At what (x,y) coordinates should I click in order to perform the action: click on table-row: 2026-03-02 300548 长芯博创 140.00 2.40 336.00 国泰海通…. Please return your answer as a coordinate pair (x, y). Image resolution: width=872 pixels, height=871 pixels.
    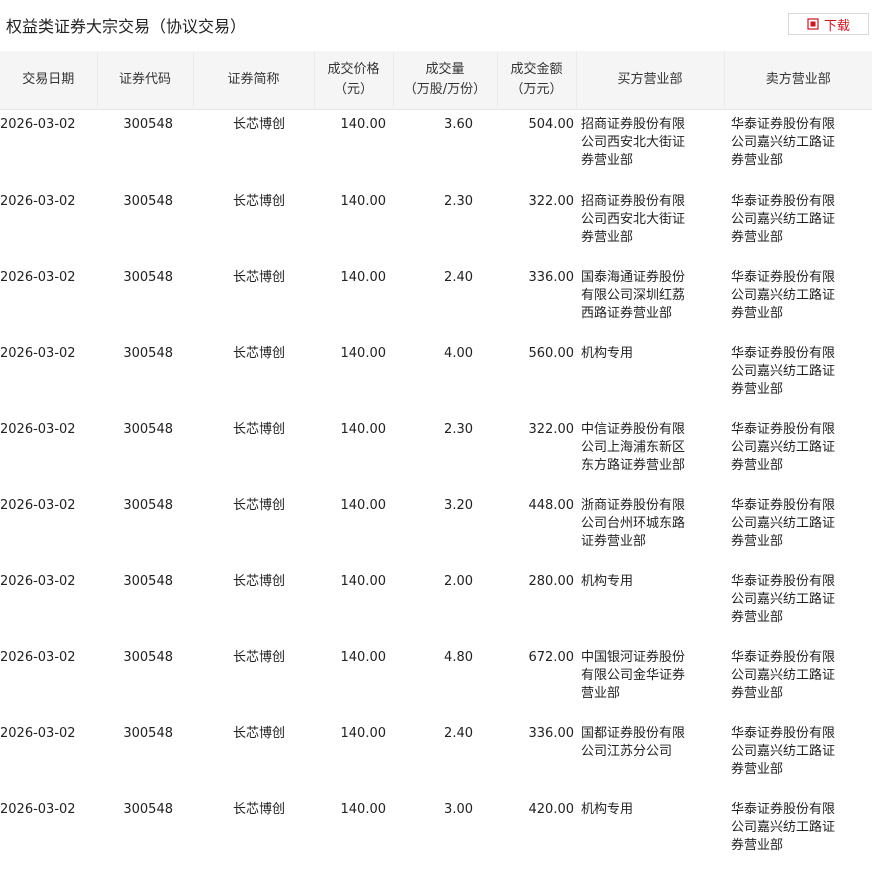
    Looking at the image, I should click on (436, 301).